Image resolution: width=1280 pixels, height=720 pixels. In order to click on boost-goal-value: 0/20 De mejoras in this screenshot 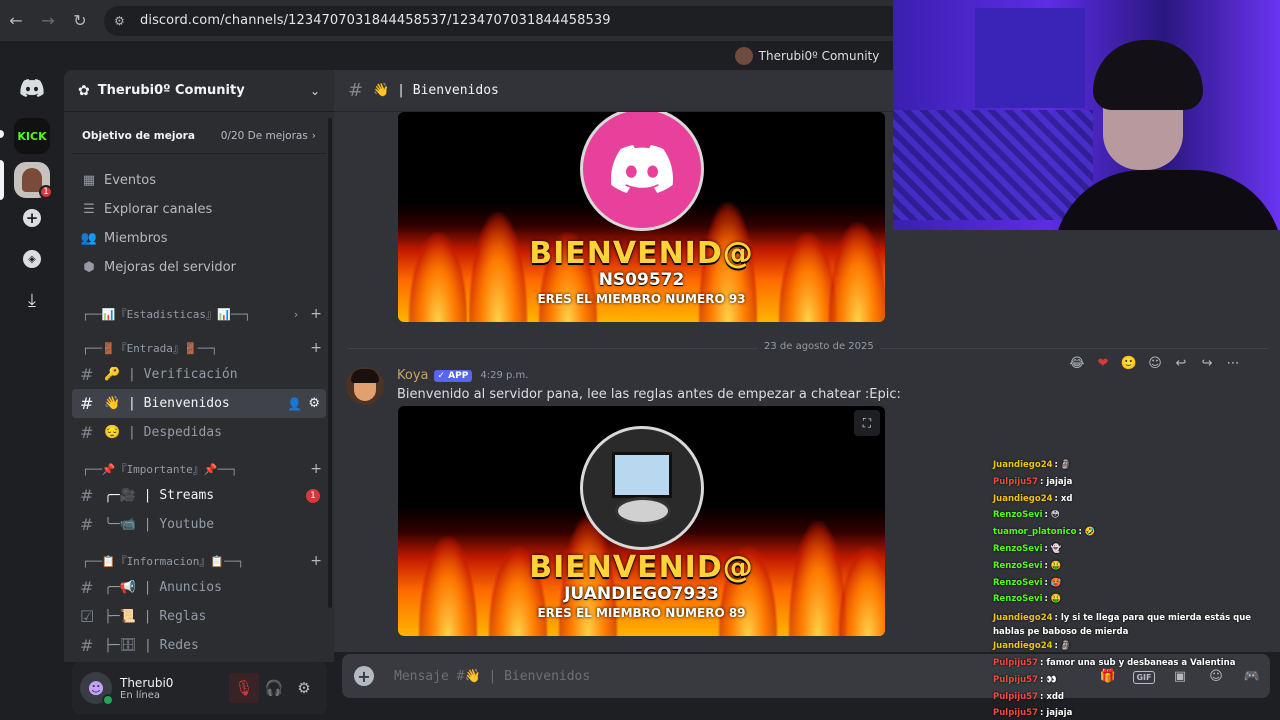, I will do `click(264, 135)`.